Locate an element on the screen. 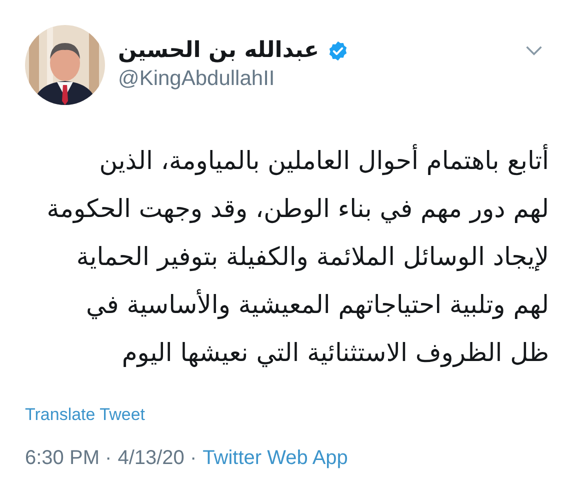 Image resolution: width=575 pixels, height=500 pixels. chevron-down-icon is located at coordinates (534, 50).